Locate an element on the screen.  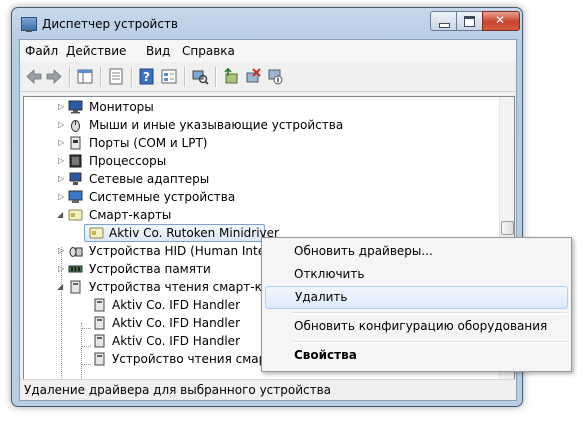
title-bar: Диспетчер устройств is located at coordinates (267, 23).